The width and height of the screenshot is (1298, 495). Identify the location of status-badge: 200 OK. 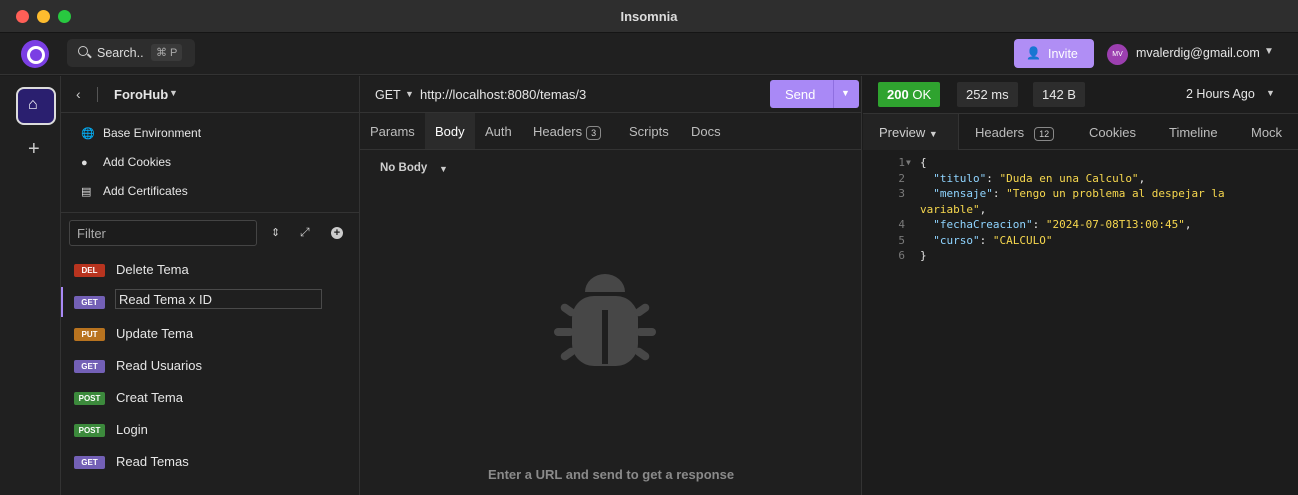
(909, 94).